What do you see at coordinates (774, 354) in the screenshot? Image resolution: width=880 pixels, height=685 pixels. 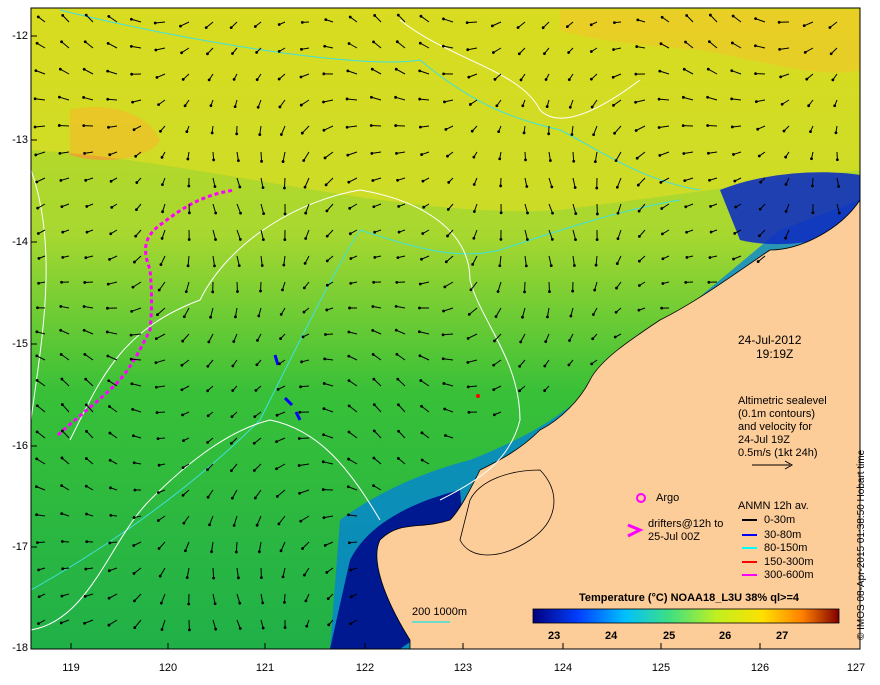 I see `time-label: 19:19Z` at bounding box center [774, 354].